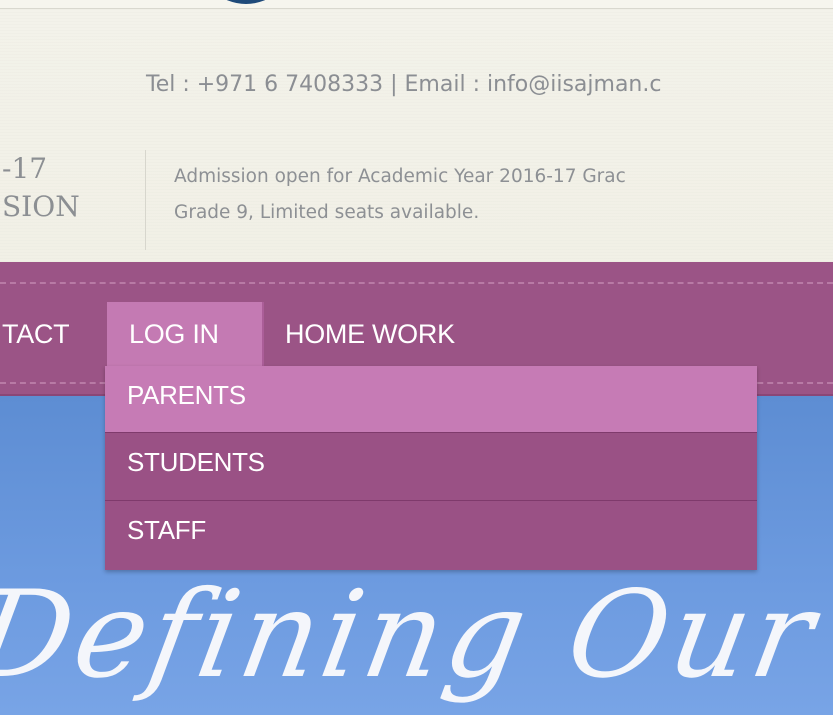 The width and height of the screenshot is (833, 715). What do you see at coordinates (326, 213) in the screenshot?
I see `admission-notice-line-2: Grade 9, Limited seats available.` at bounding box center [326, 213].